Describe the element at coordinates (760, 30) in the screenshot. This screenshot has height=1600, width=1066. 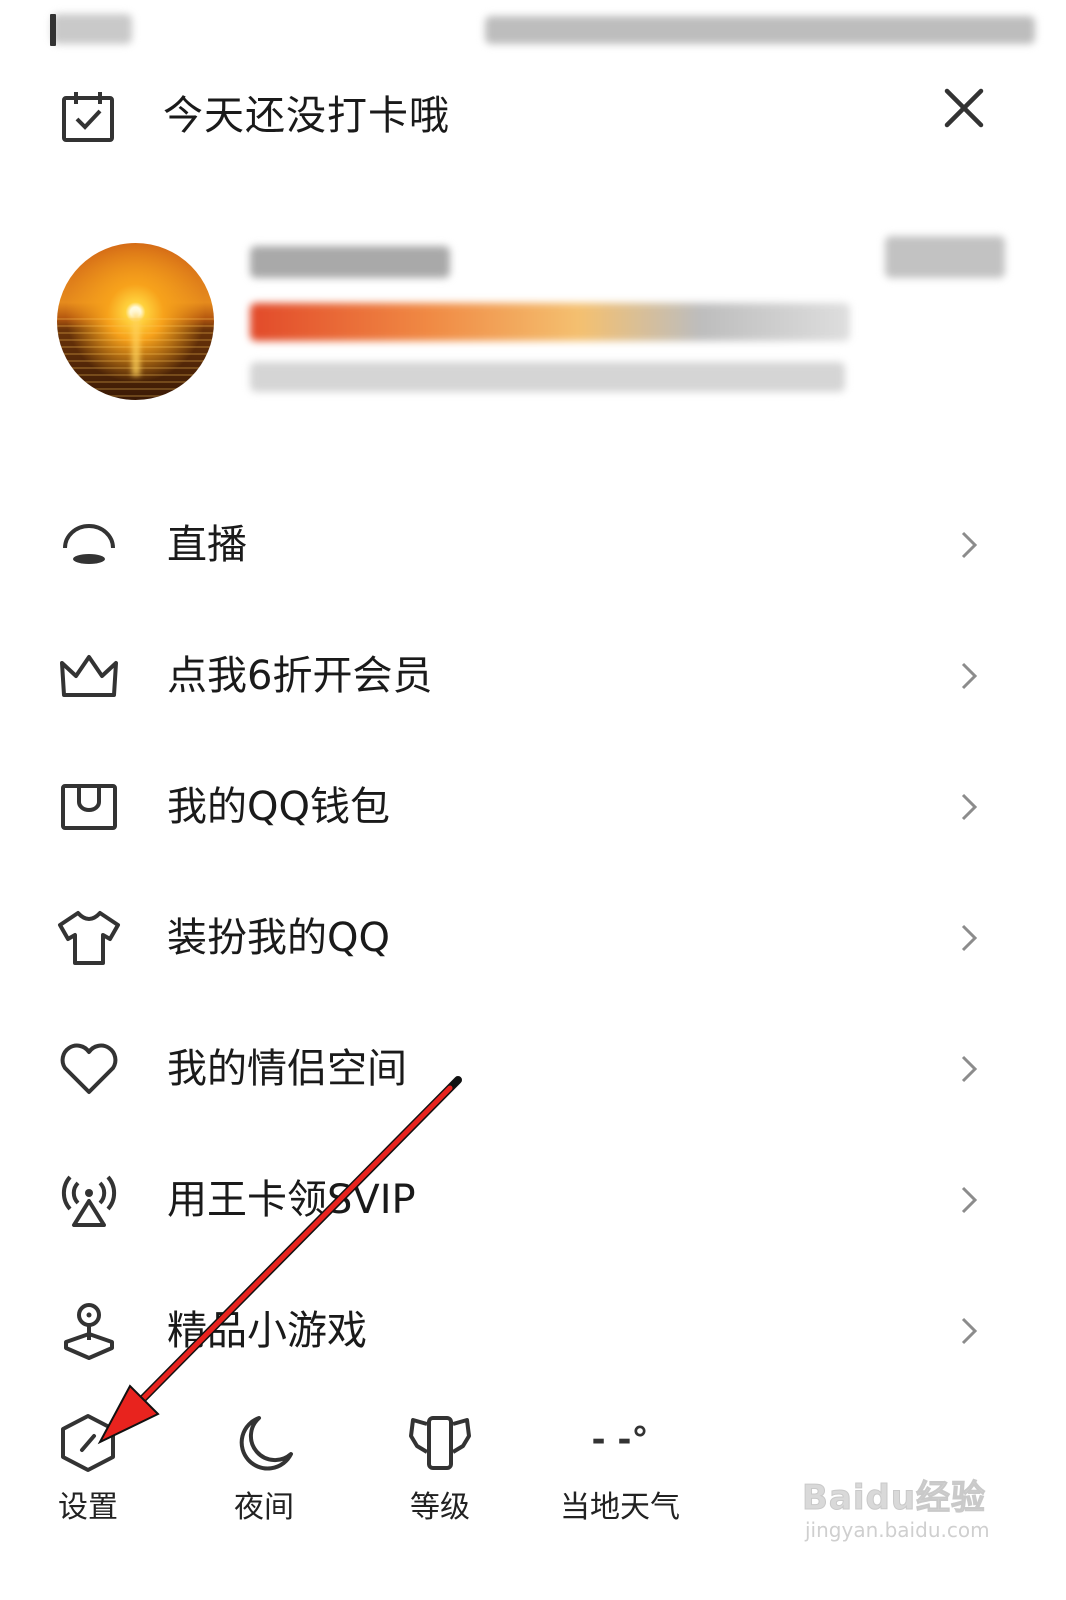
I see `status-bar-right-blurred` at that location.